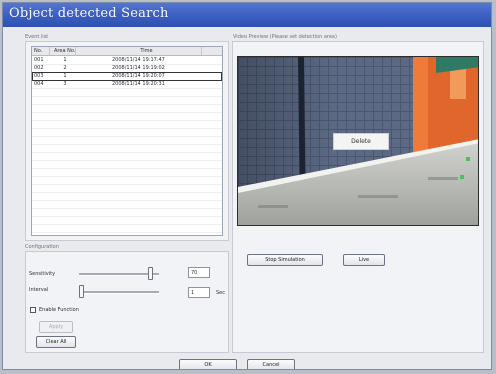  What do you see at coordinates (42, 247) in the screenshot?
I see `configuration-group-label: Configuration` at bounding box center [42, 247].